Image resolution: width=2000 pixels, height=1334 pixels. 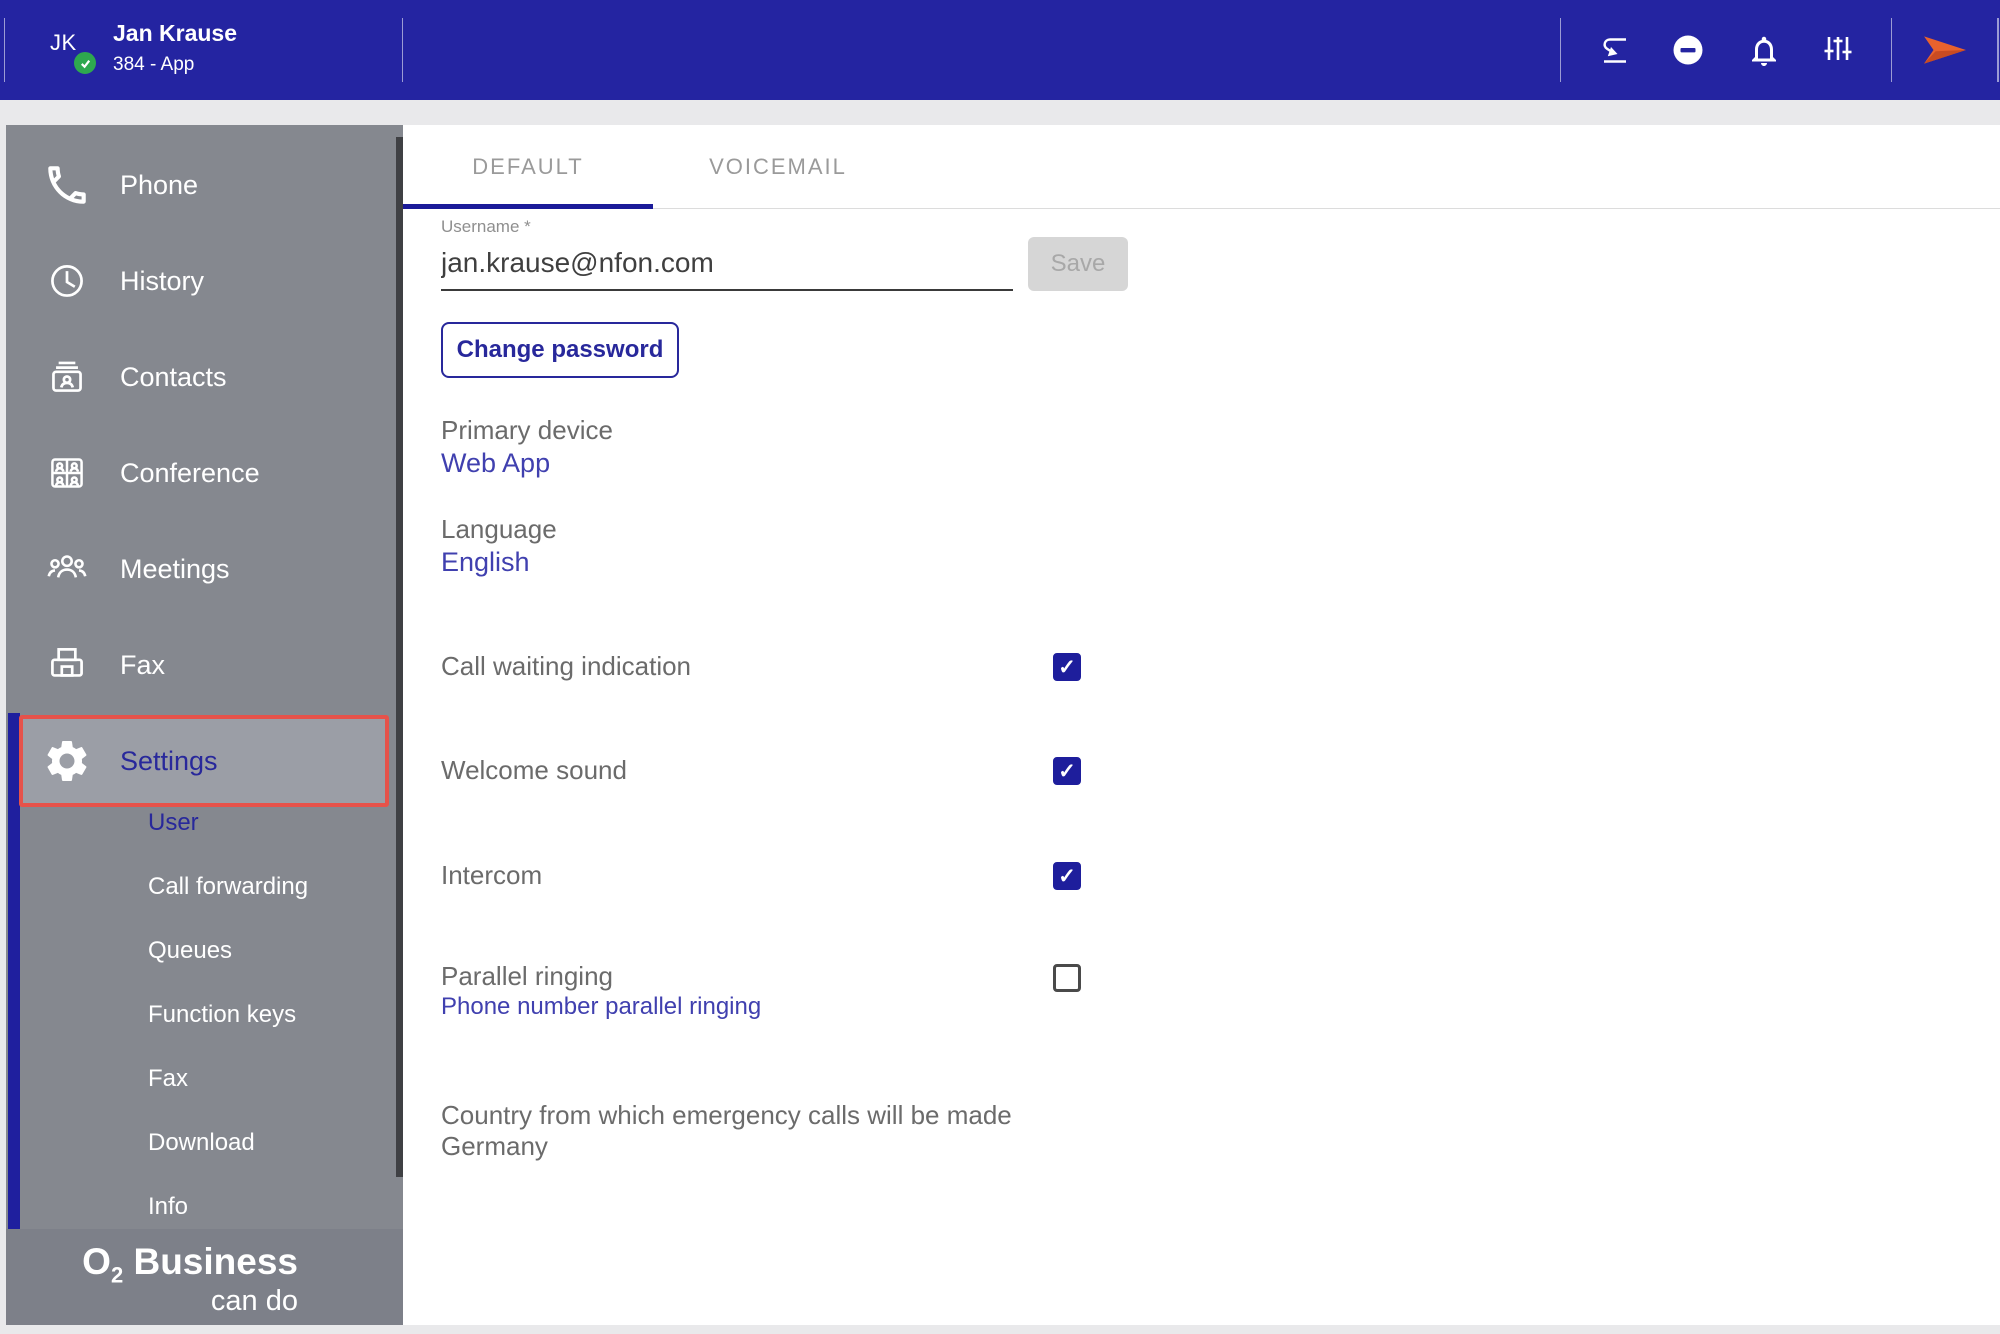 I want to click on avatar: JK, so click(x=76, y=51).